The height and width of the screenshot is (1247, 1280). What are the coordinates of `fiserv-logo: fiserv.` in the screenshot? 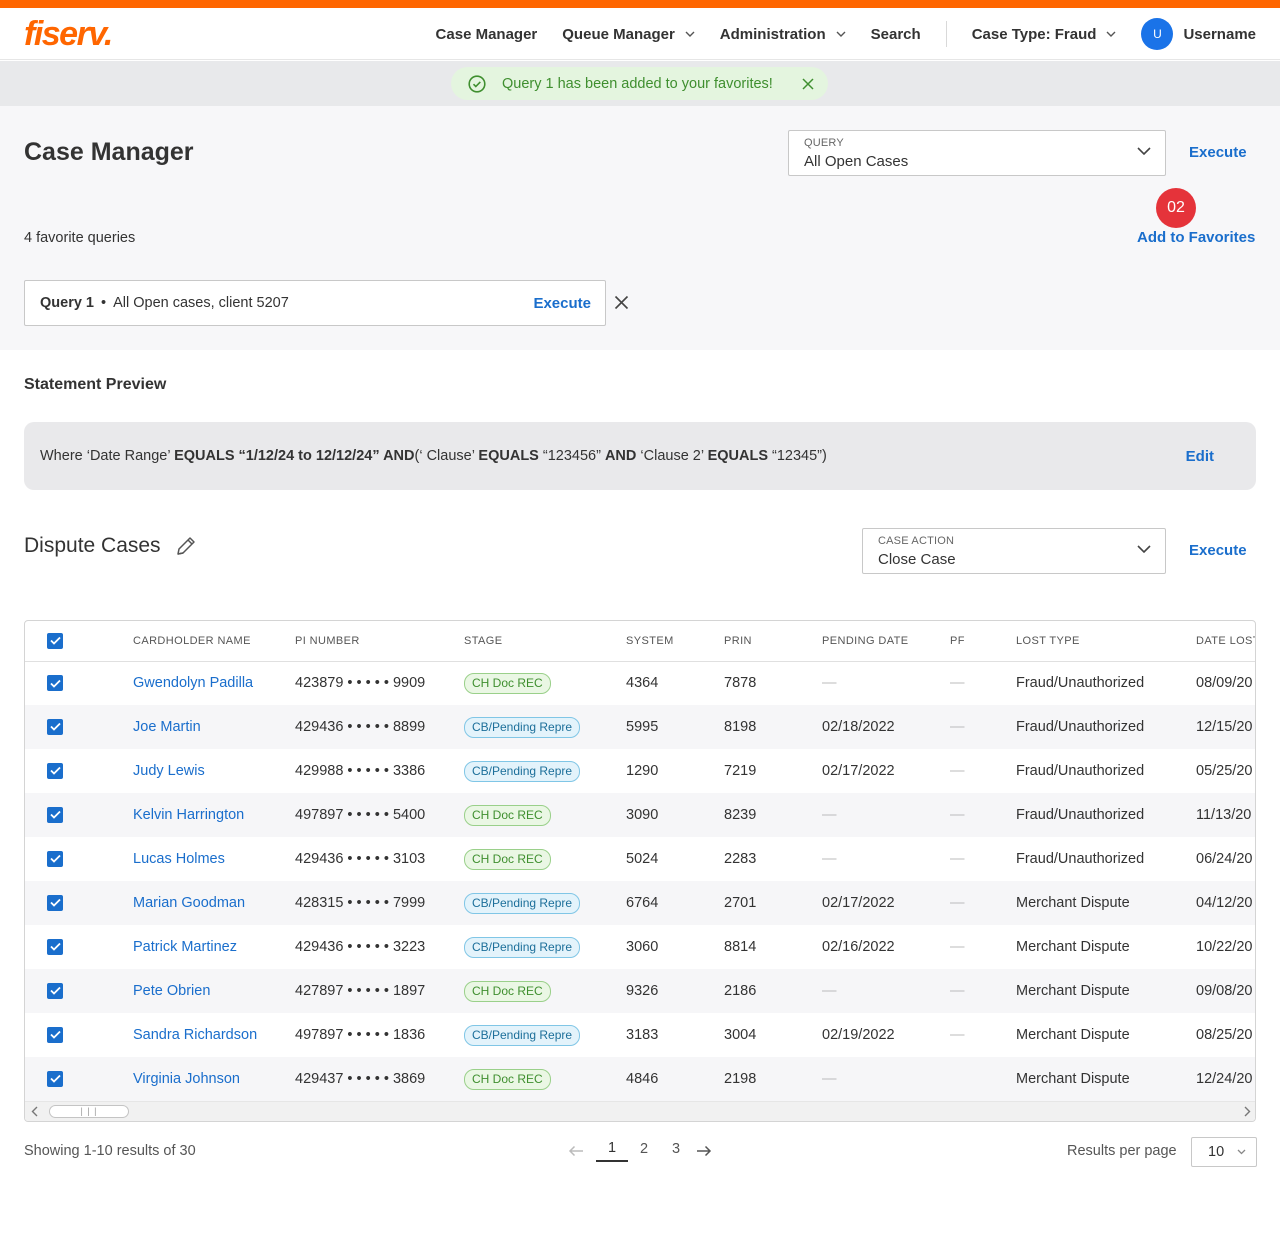 It's located at (68, 34).